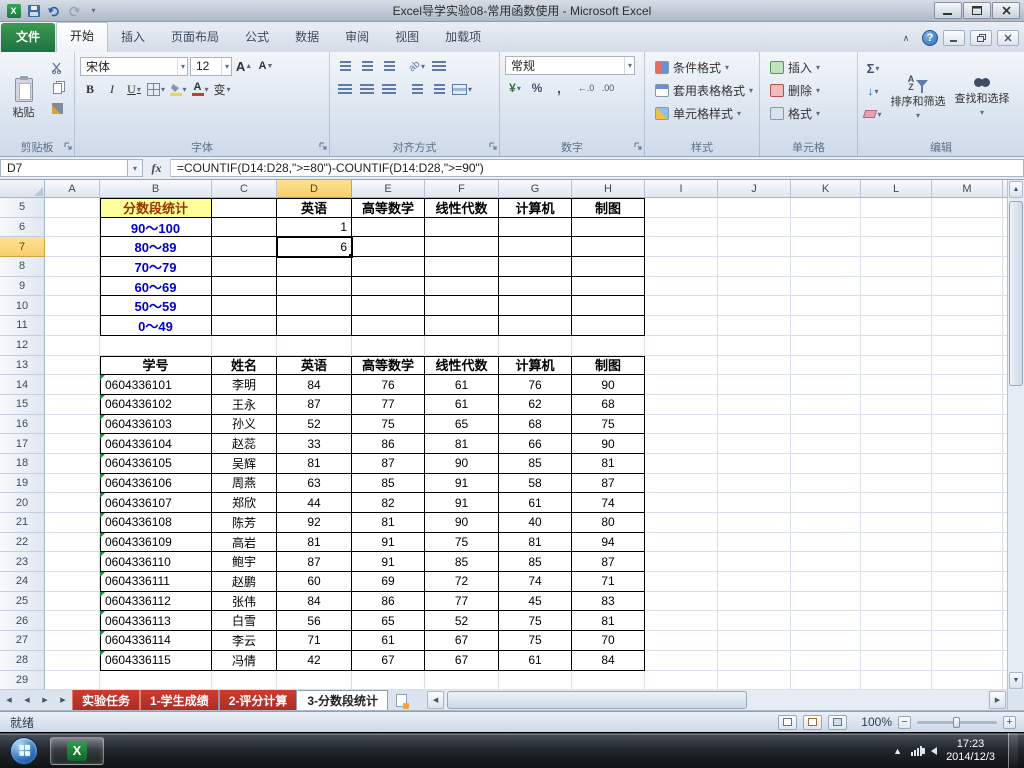 The width and height of the screenshot is (1024, 768). What do you see at coordinates (967, 680) in the screenshot?
I see `cell-M29` at bounding box center [967, 680].